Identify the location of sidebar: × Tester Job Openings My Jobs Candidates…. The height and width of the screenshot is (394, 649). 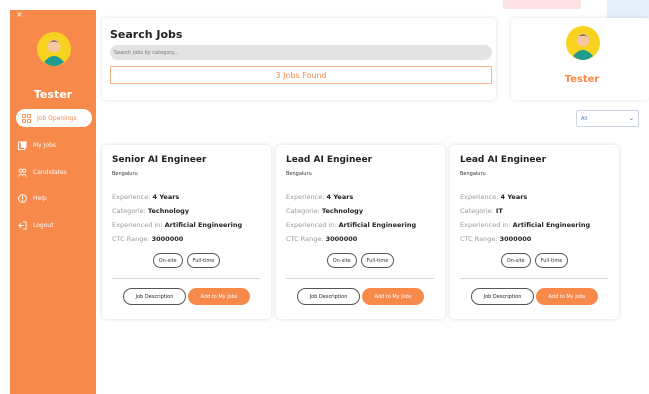
(53, 202).